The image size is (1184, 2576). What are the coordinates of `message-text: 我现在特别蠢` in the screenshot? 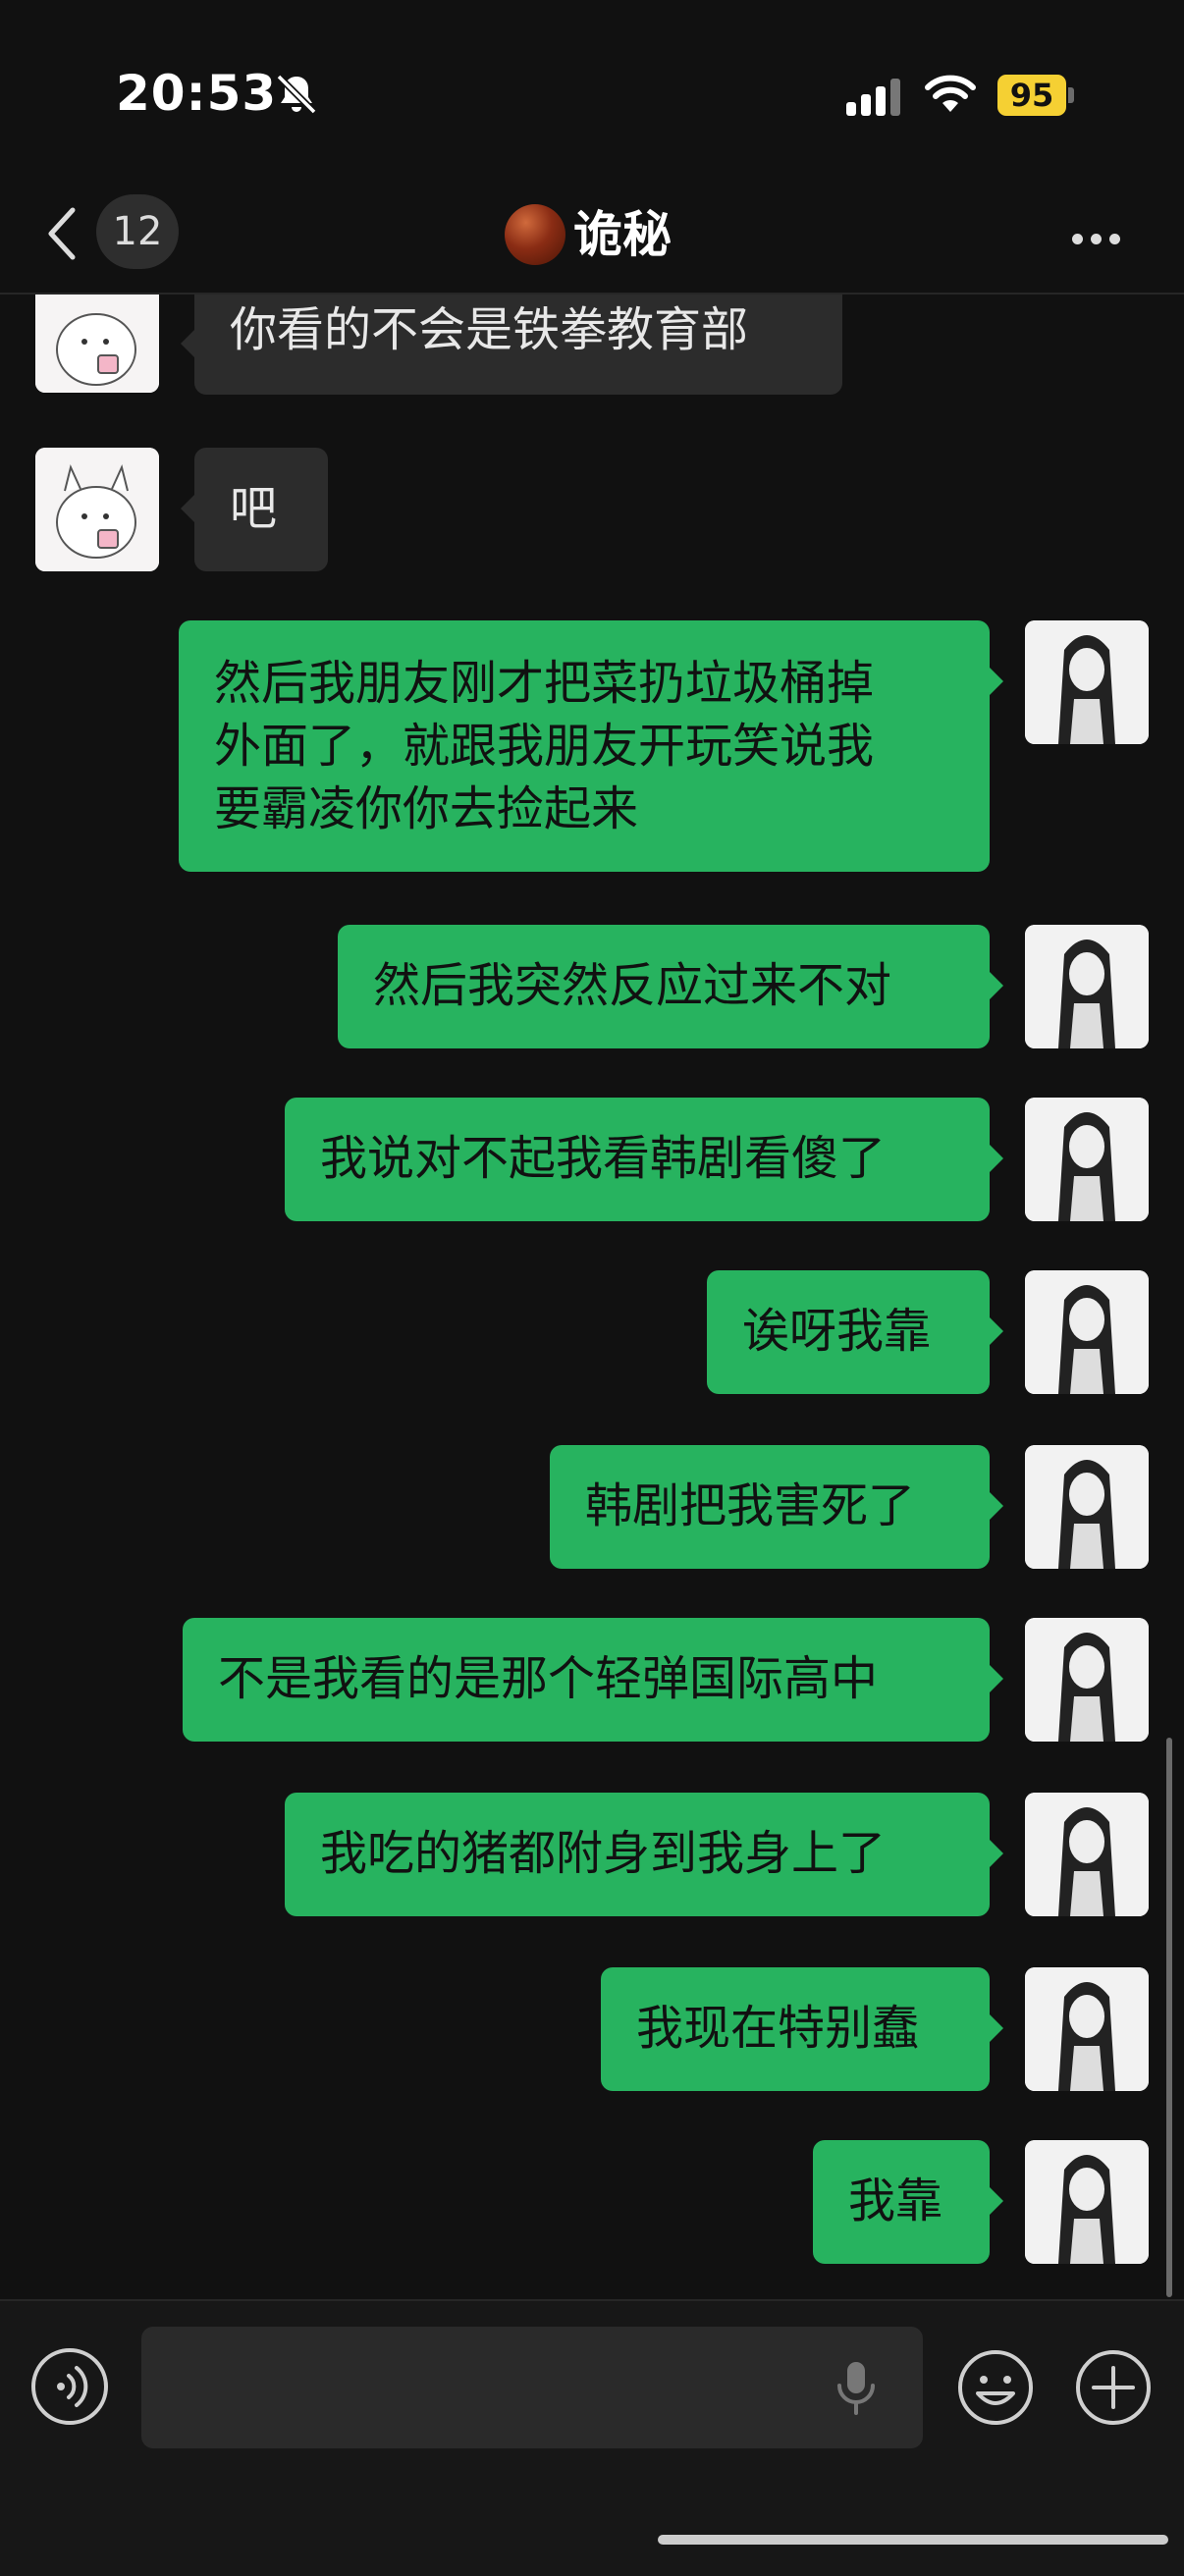 It's located at (778, 2028).